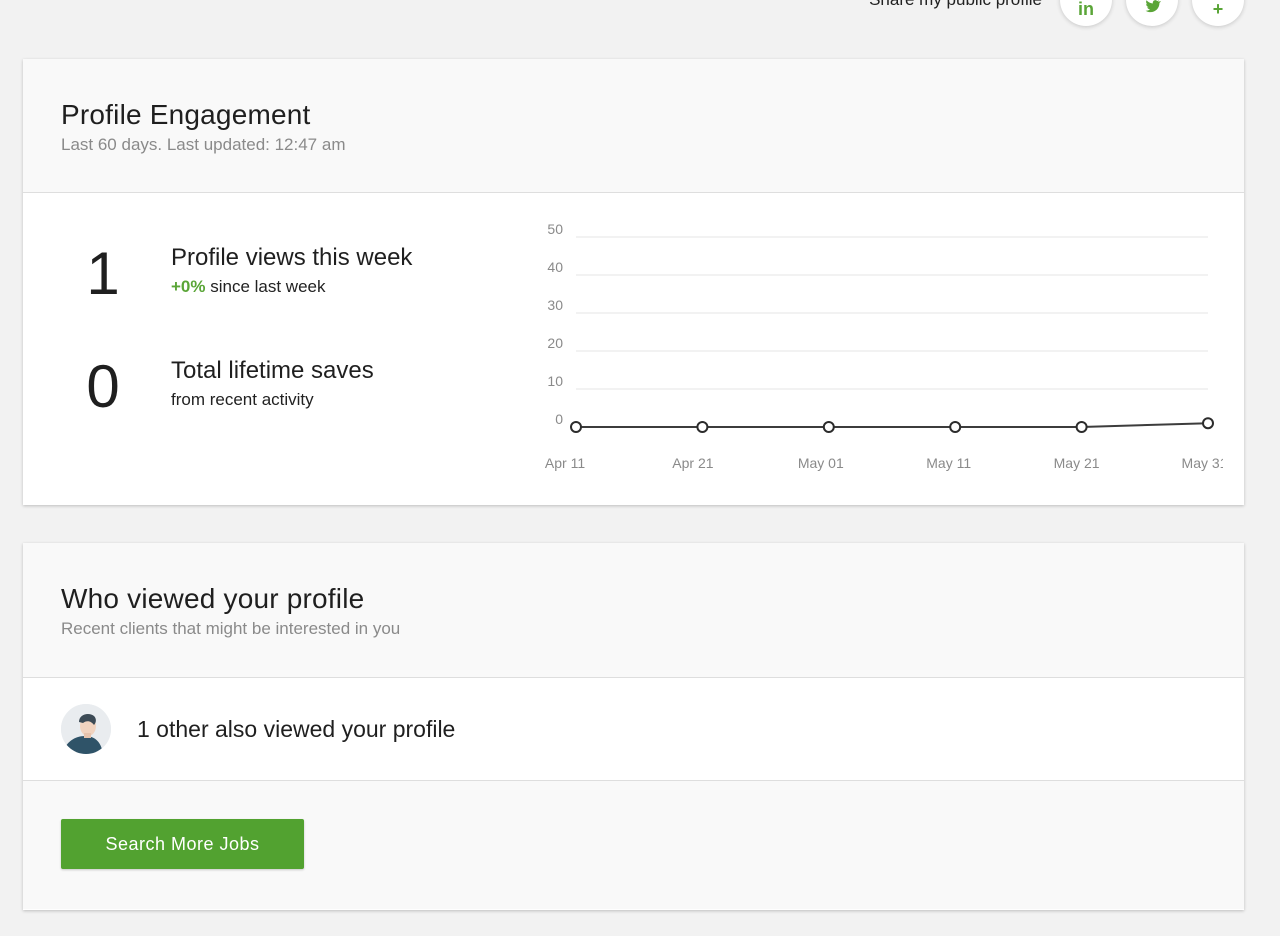  Describe the element at coordinates (955, 5) in the screenshot. I see `share-label: Share my public profile` at that location.